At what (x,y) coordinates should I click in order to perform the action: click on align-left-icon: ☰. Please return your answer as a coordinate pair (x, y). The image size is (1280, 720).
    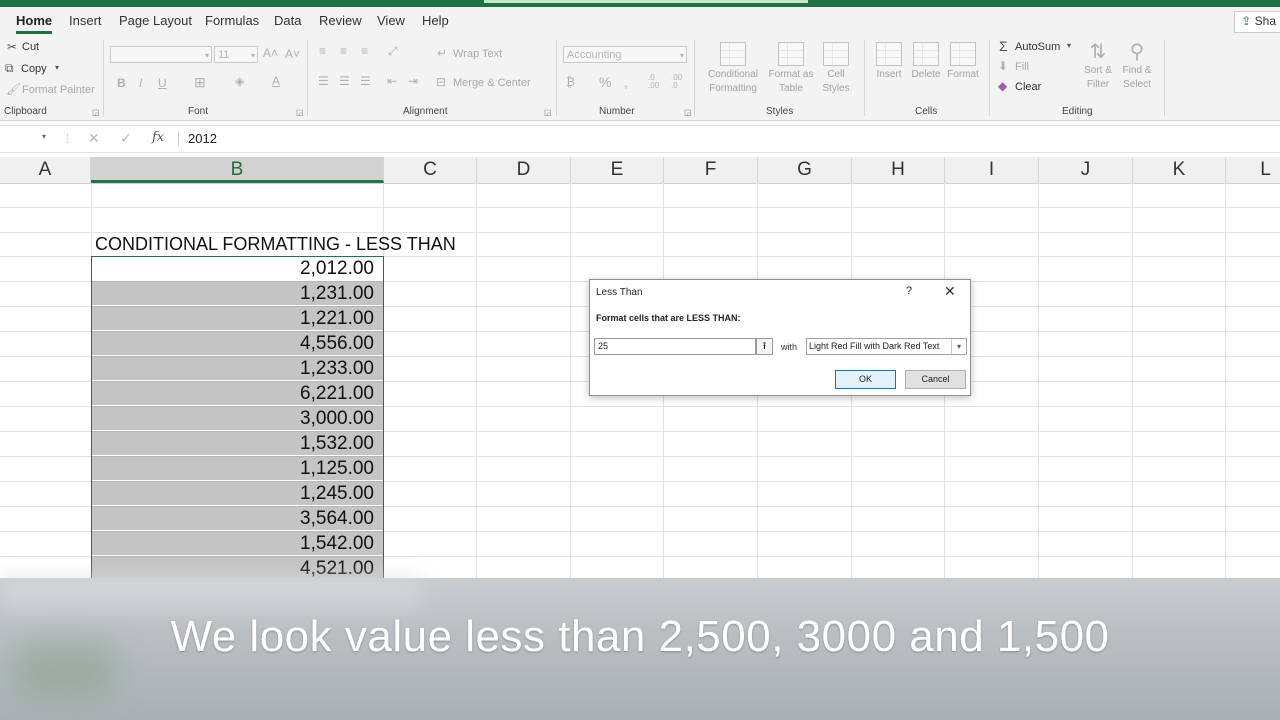
    Looking at the image, I should click on (323, 81).